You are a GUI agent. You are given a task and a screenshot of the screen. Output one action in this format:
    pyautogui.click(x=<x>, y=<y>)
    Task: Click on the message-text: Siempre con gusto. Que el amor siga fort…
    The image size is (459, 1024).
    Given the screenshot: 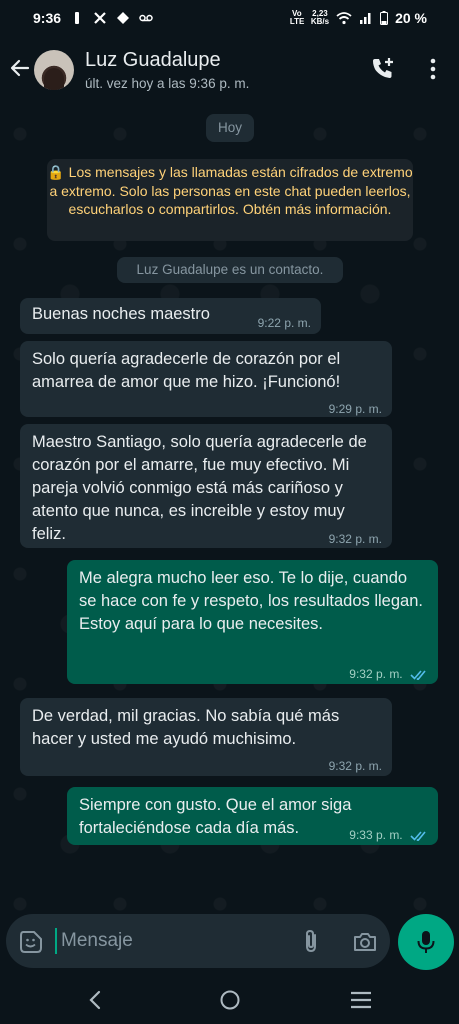 What is the action you would take?
    pyautogui.click(x=215, y=816)
    